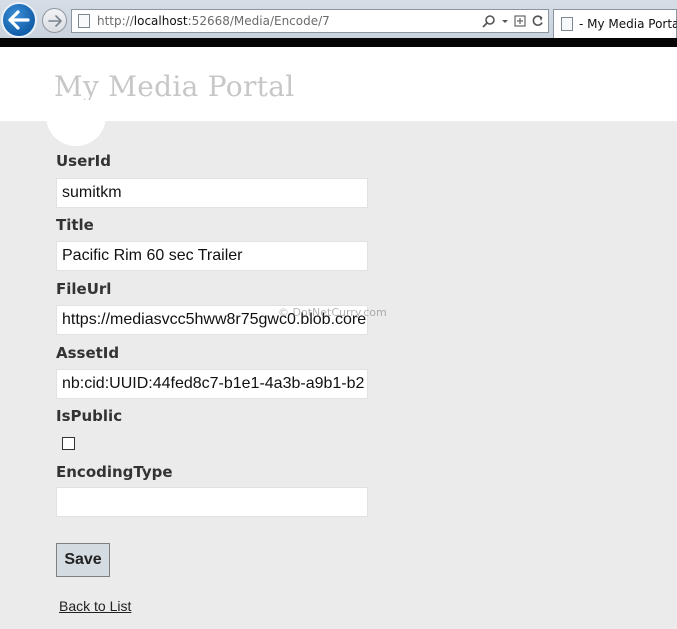 This screenshot has width=677, height=629. I want to click on address-bar: http://localhost:52668/Media/Encode/7, so click(310, 21).